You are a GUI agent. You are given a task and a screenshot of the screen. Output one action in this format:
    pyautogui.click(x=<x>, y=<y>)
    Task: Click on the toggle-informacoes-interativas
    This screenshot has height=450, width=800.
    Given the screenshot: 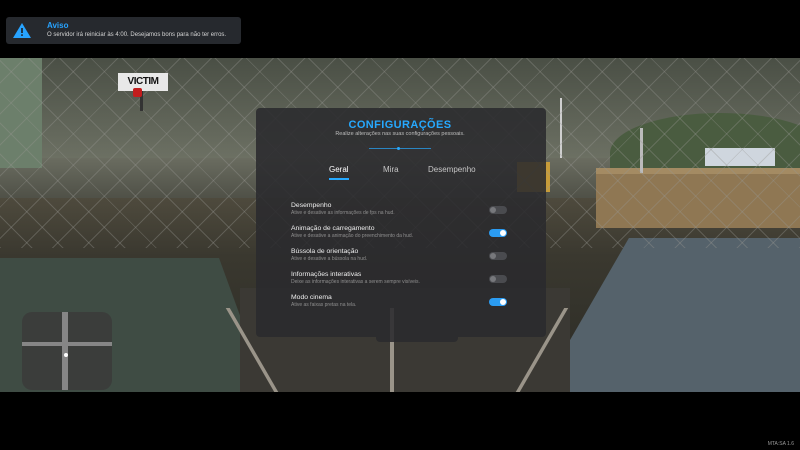 What is the action you would take?
    pyautogui.click(x=498, y=279)
    